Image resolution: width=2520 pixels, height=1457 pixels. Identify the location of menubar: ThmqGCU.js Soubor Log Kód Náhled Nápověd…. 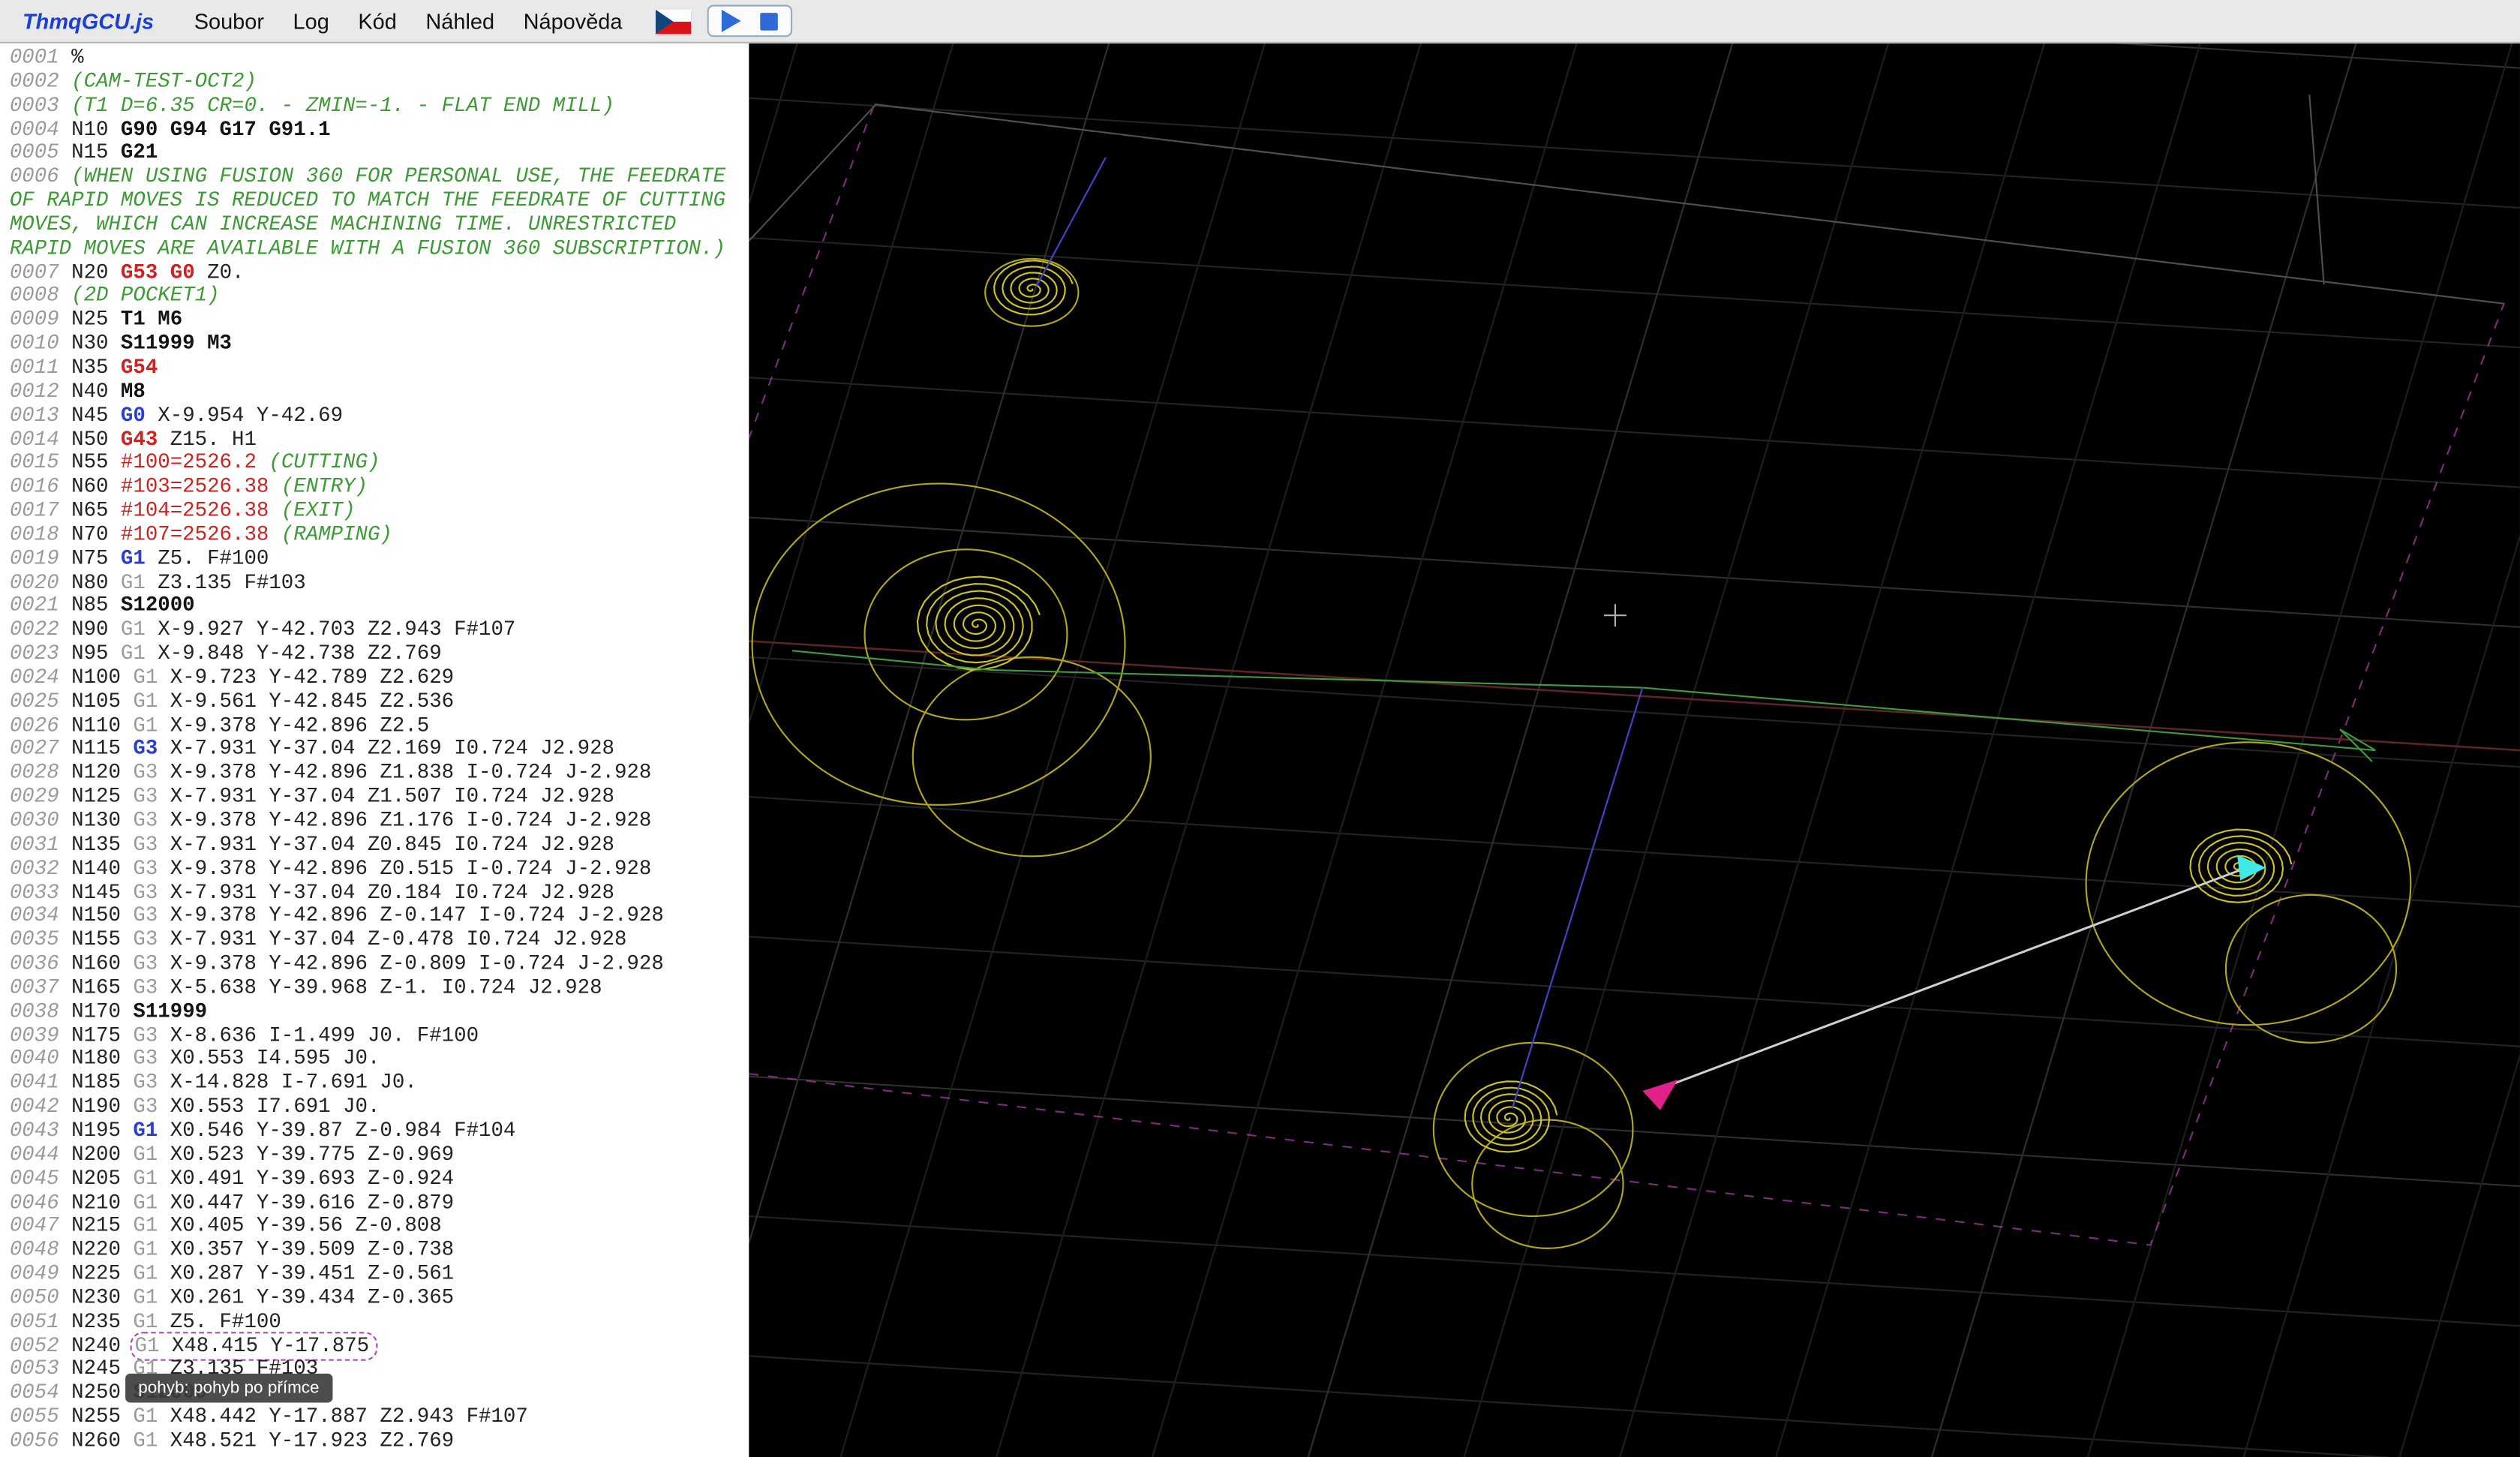
(1260, 22).